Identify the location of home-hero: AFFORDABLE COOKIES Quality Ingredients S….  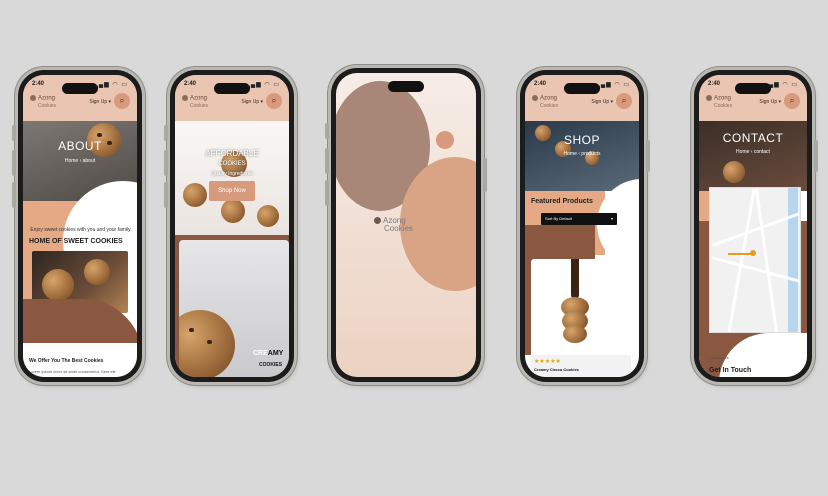
(232, 181).